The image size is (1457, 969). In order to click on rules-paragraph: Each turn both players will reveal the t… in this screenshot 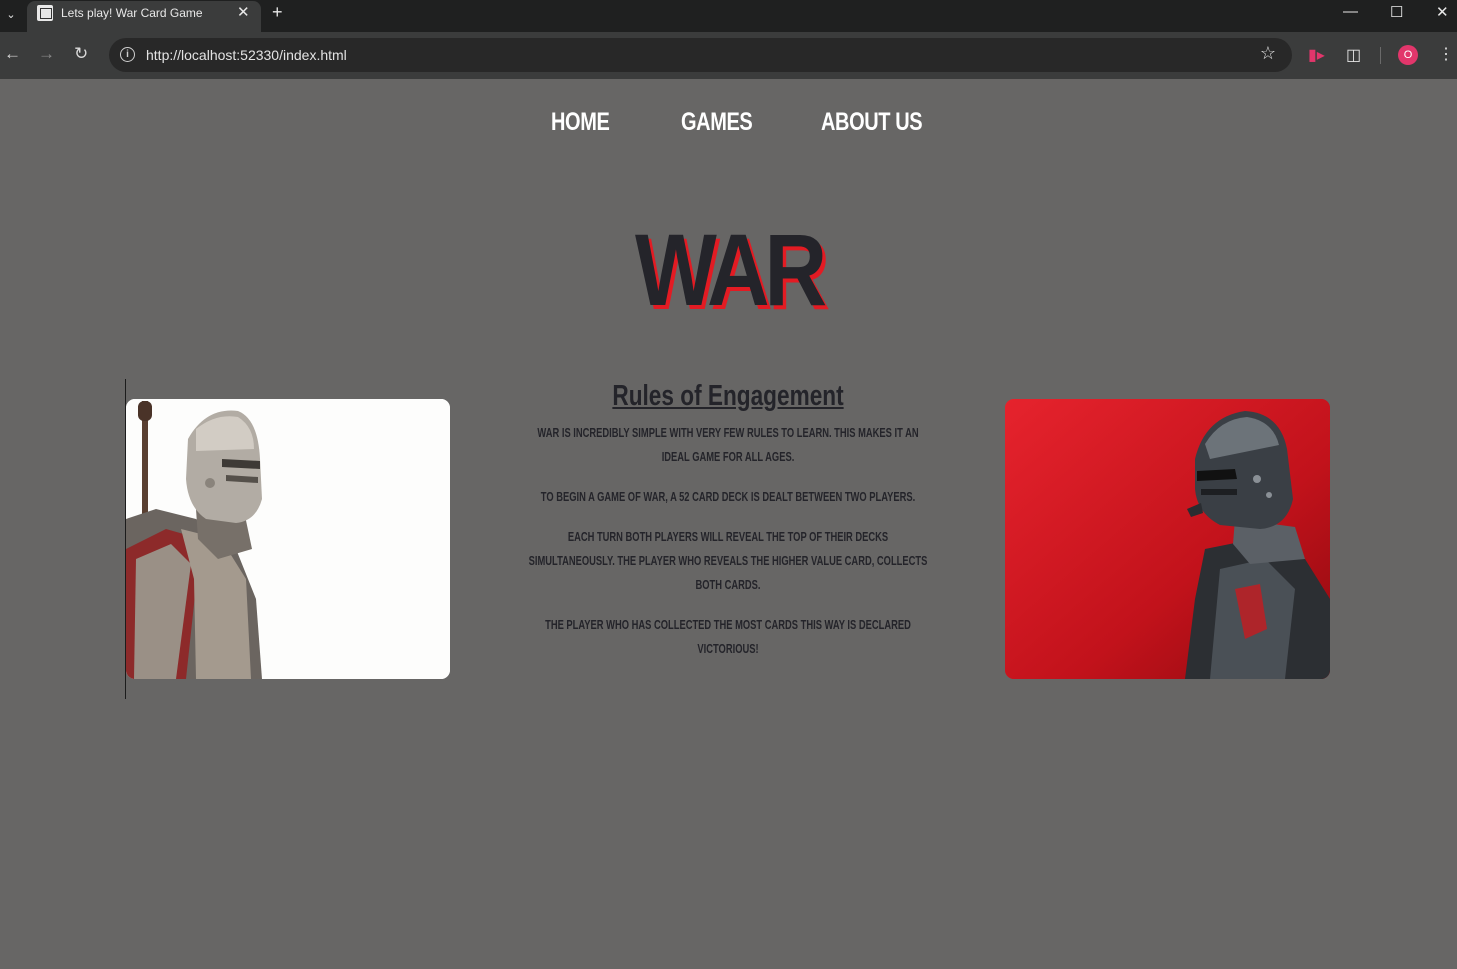, I will do `click(728, 560)`.